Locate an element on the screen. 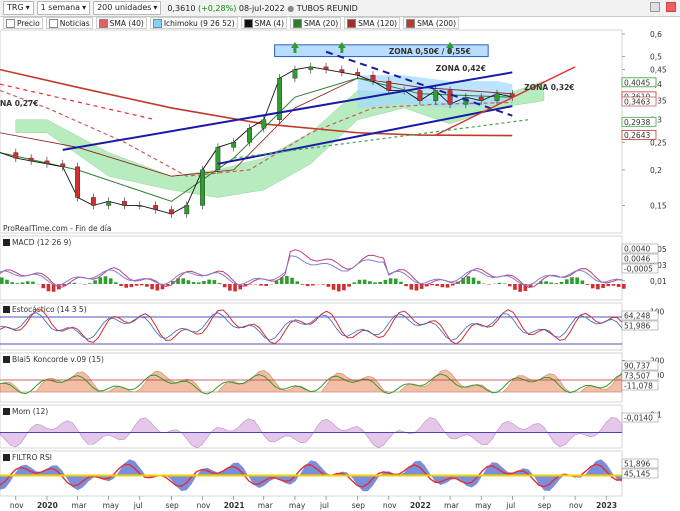 The height and width of the screenshot is (511, 680). stoch-title: Estocástico (14 3 5) is located at coordinates (49, 309).